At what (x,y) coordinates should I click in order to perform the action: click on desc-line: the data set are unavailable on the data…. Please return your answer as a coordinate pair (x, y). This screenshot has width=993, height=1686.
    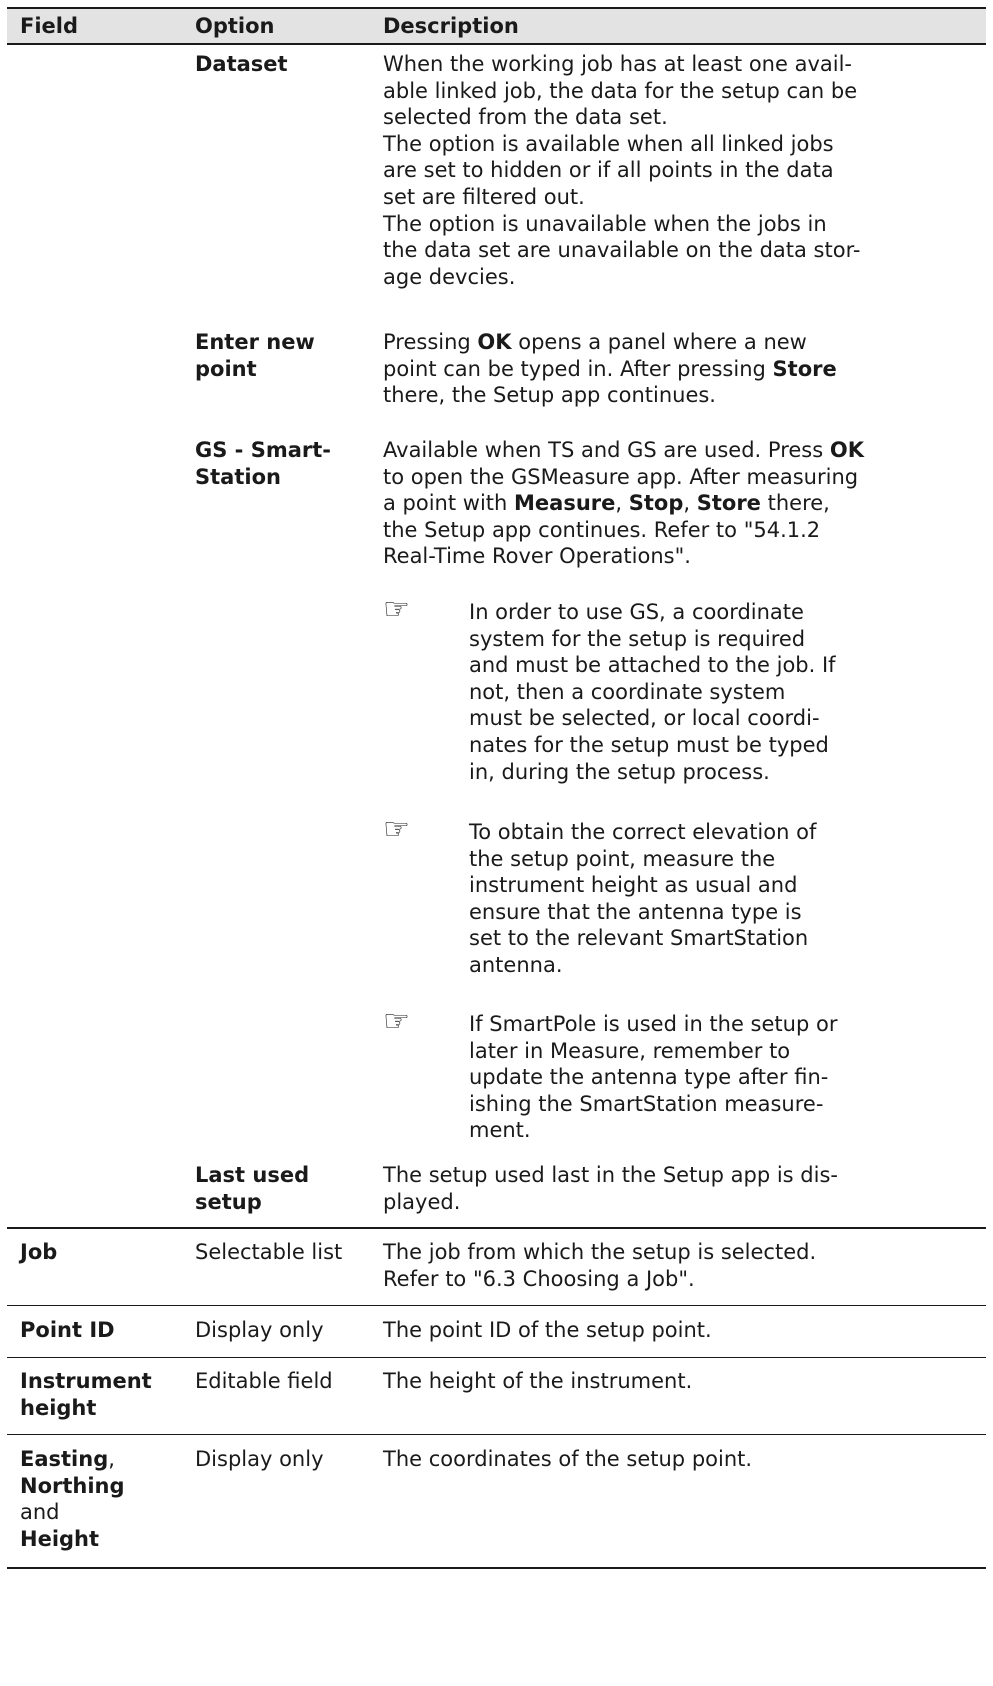
    Looking at the image, I should click on (622, 250).